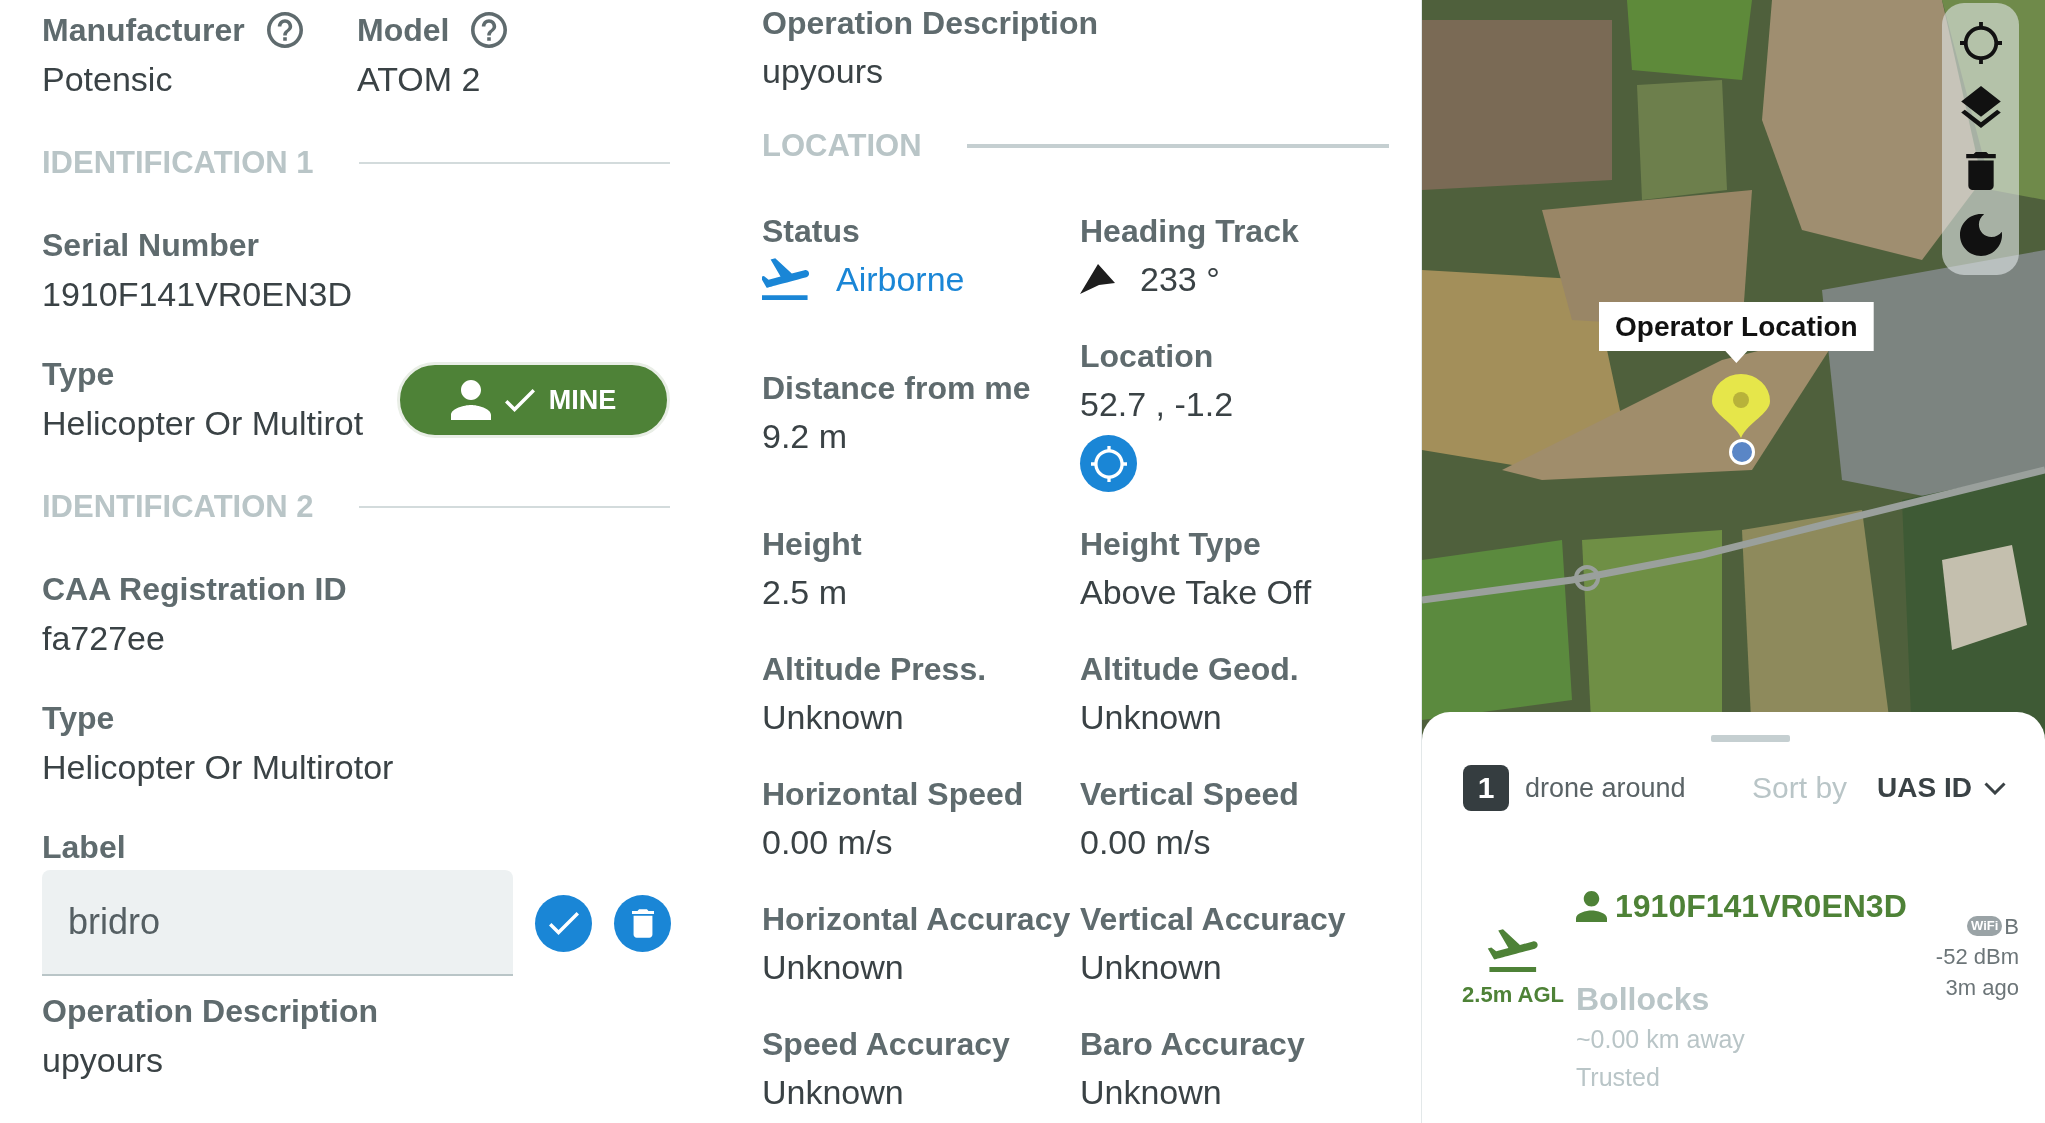 The image size is (2045, 1123). I want to click on field-value: 2.5 m, so click(805, 592).